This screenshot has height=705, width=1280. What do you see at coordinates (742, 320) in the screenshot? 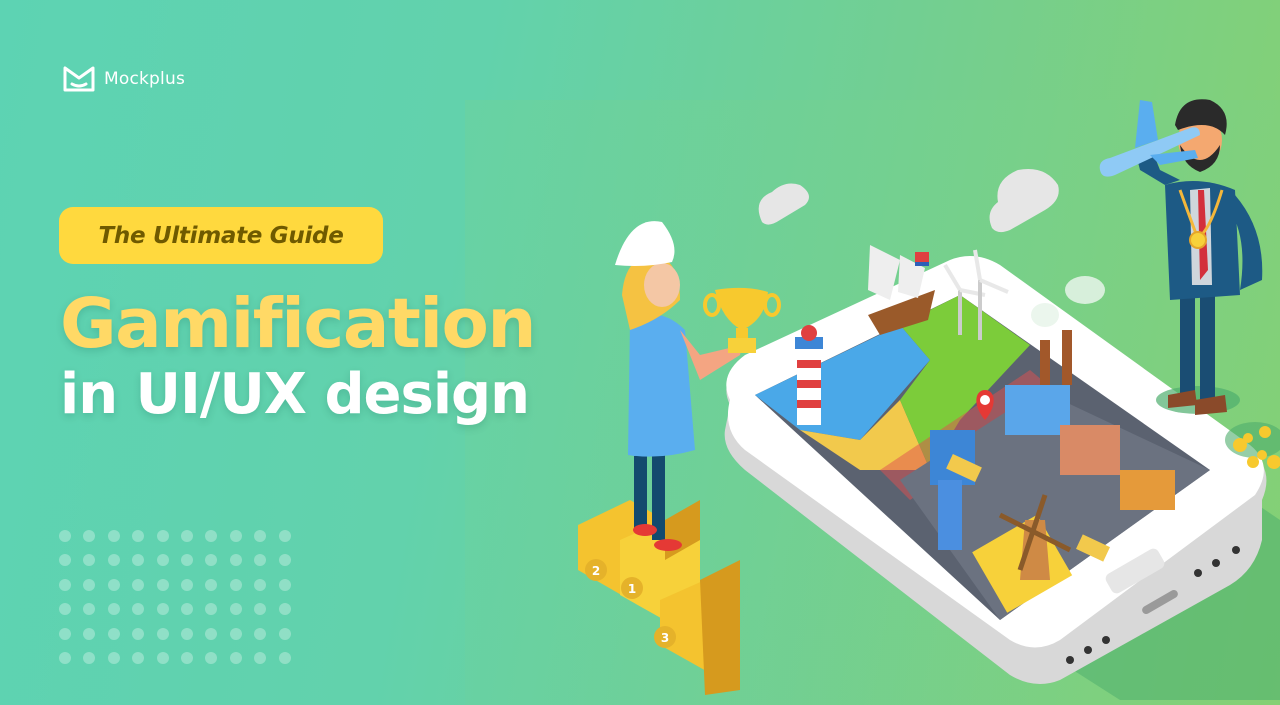
I see `trophy-icon` at bounding box center [742, 320].